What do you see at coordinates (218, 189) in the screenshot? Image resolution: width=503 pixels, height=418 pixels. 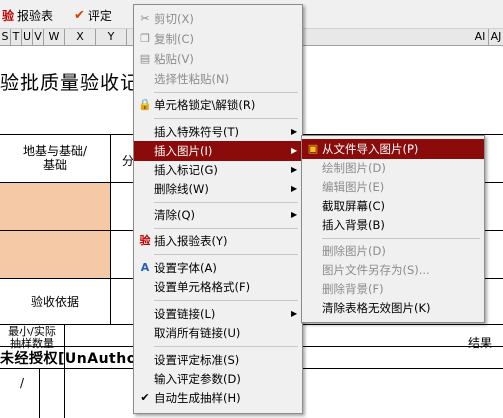 I see `menu-item-strikethrough: 删除线(W) ▶` at bounding box center [218, 189].